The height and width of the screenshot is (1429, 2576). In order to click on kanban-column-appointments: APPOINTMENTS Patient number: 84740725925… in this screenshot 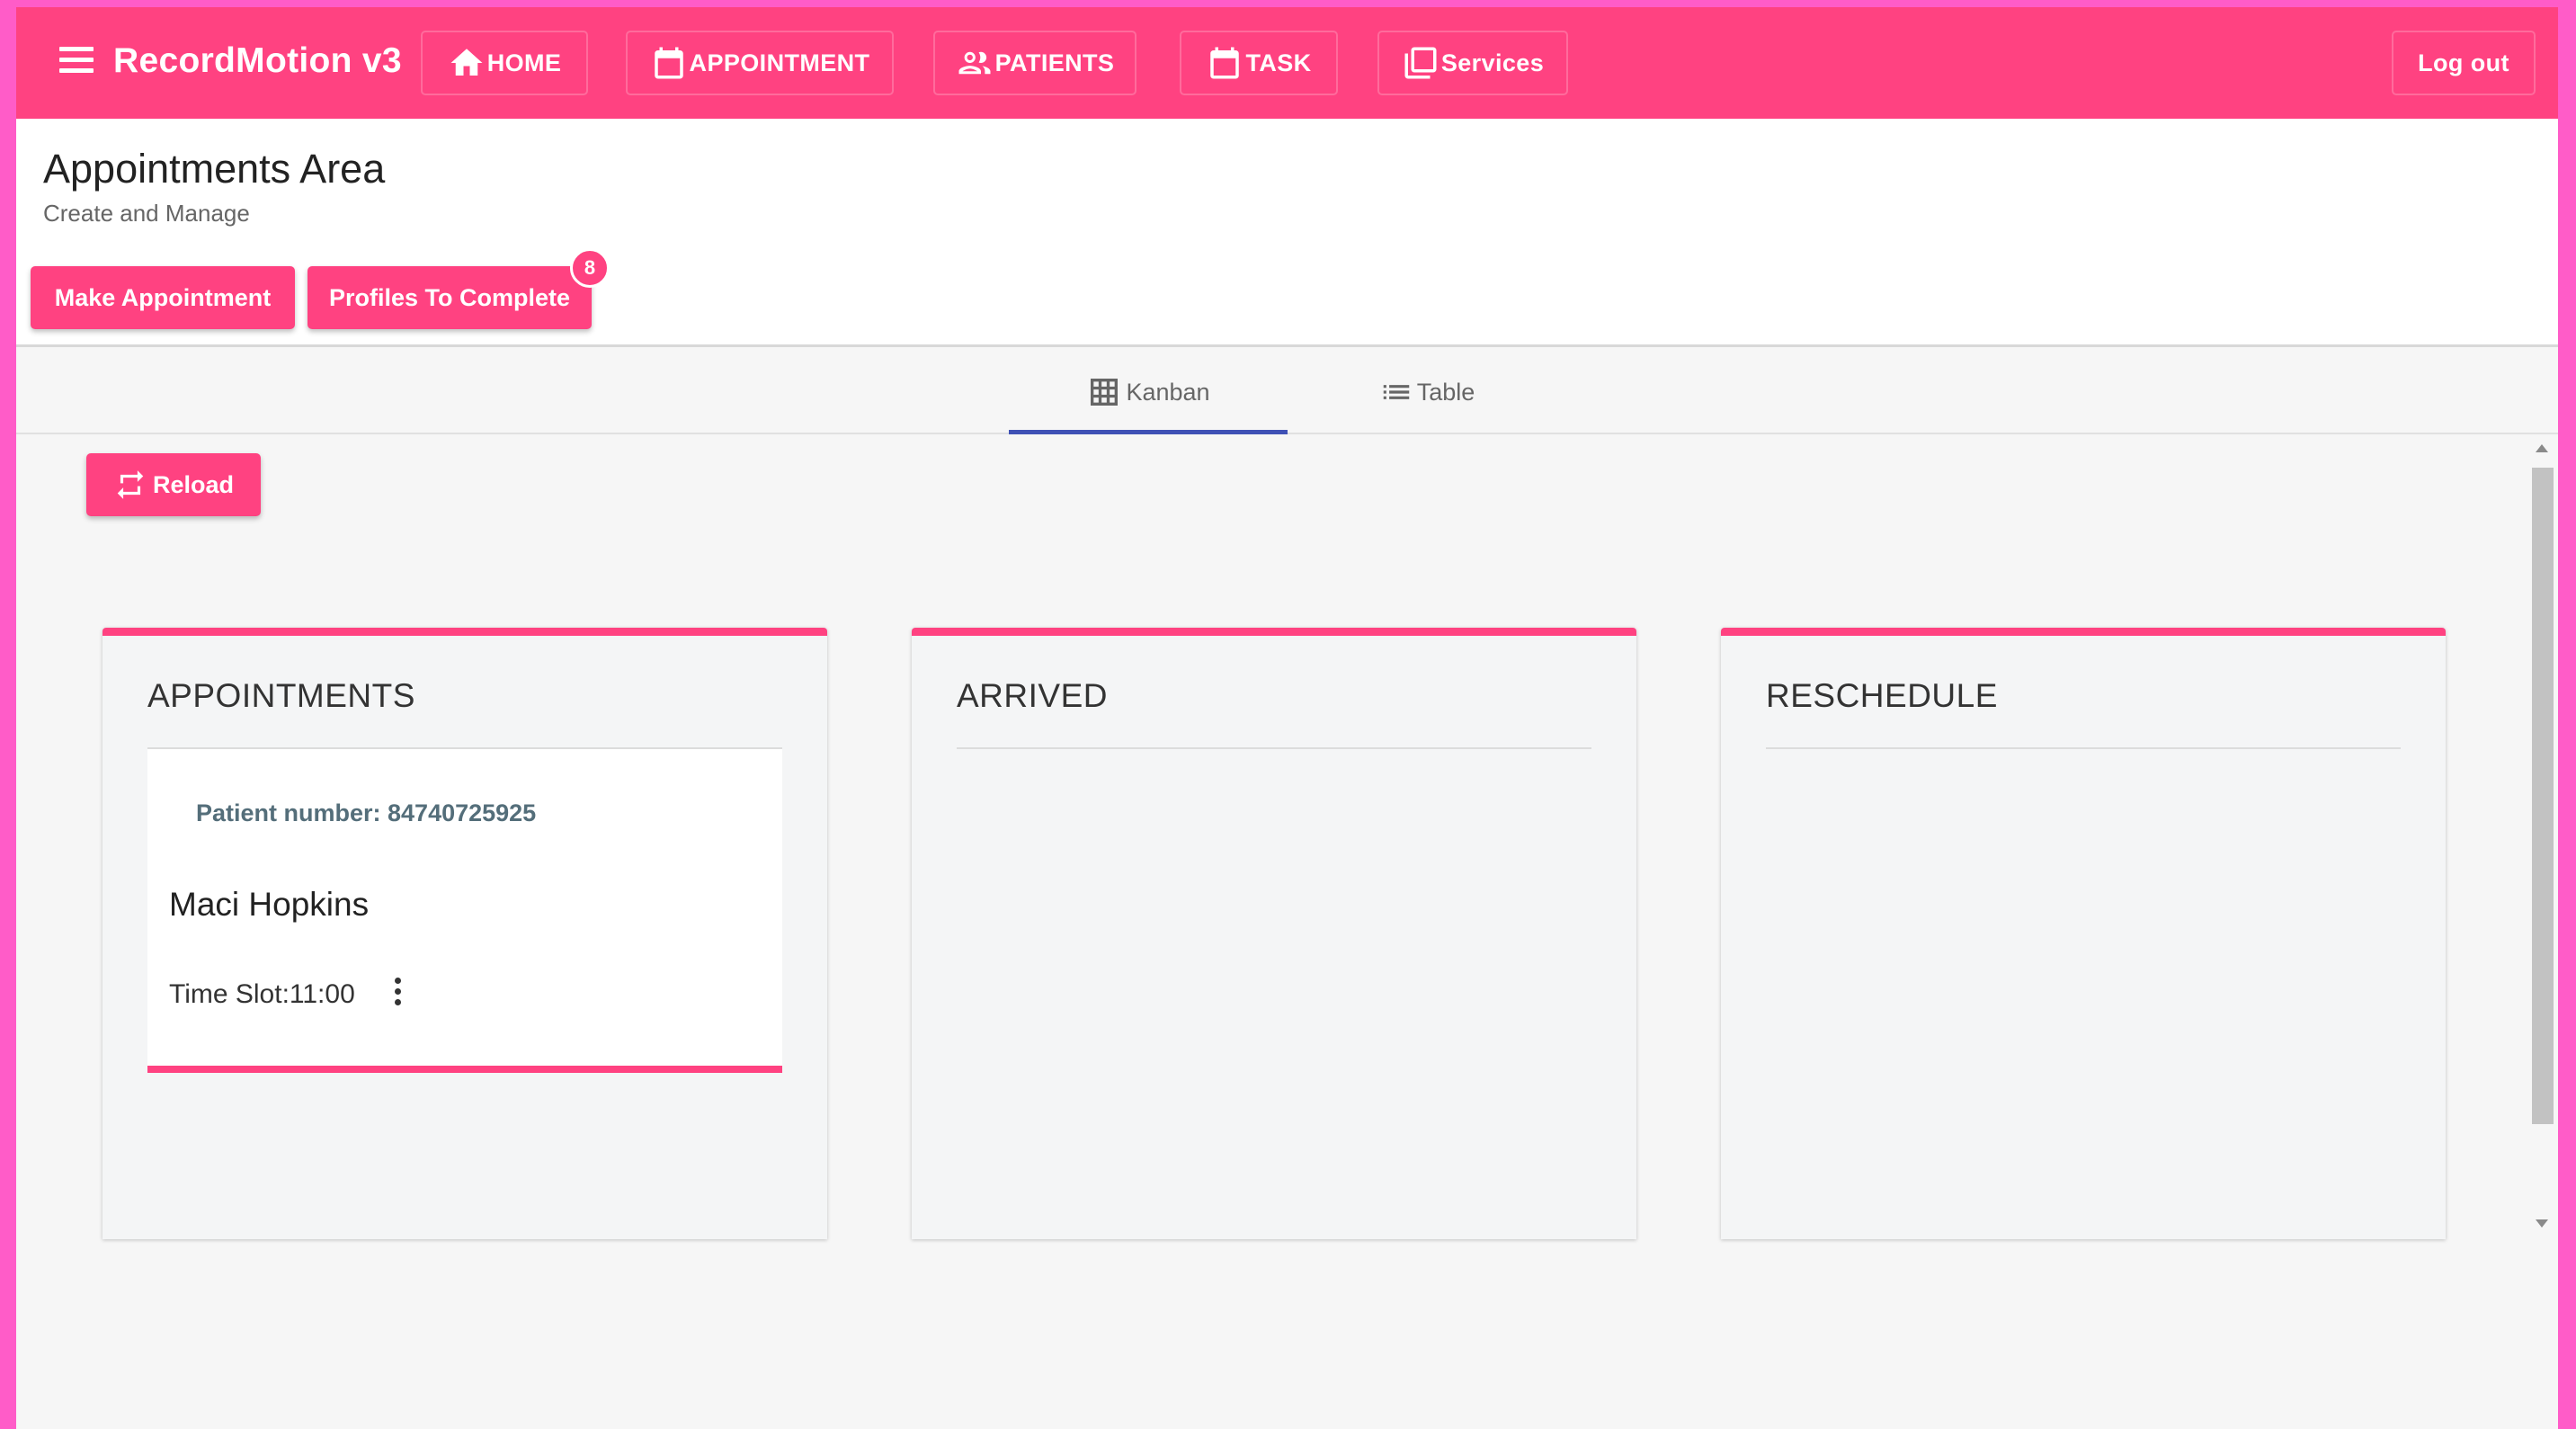, I will do `click(465, 933)`.